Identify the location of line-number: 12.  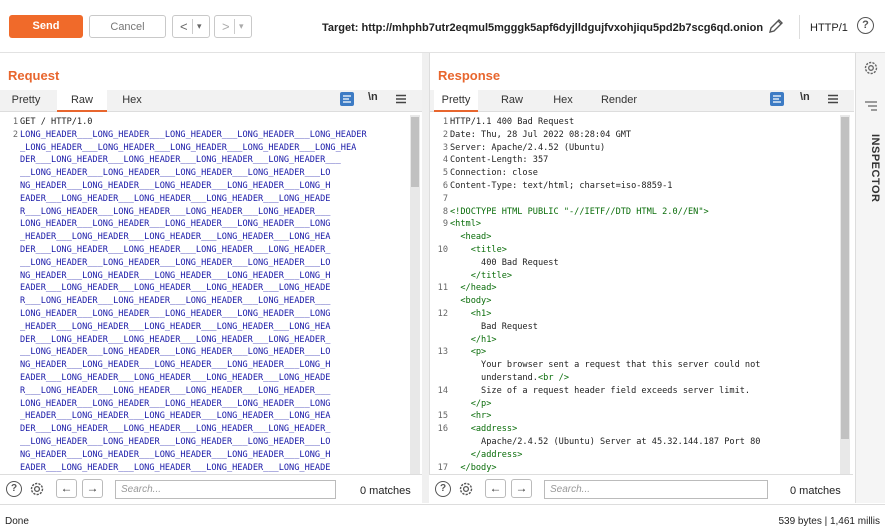
(442, 313).